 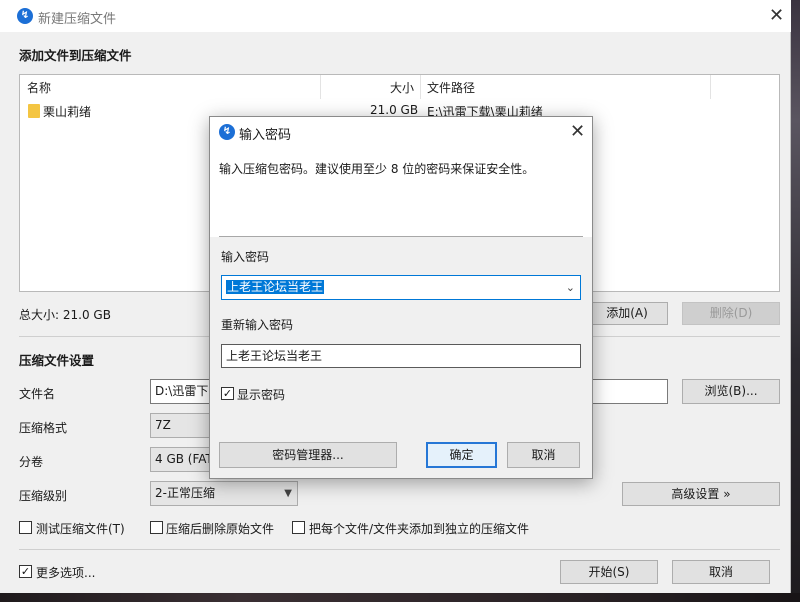 I want to click on dialog-titlebar: ↯ 输入密码 ✕, so click(x=401, y=132).